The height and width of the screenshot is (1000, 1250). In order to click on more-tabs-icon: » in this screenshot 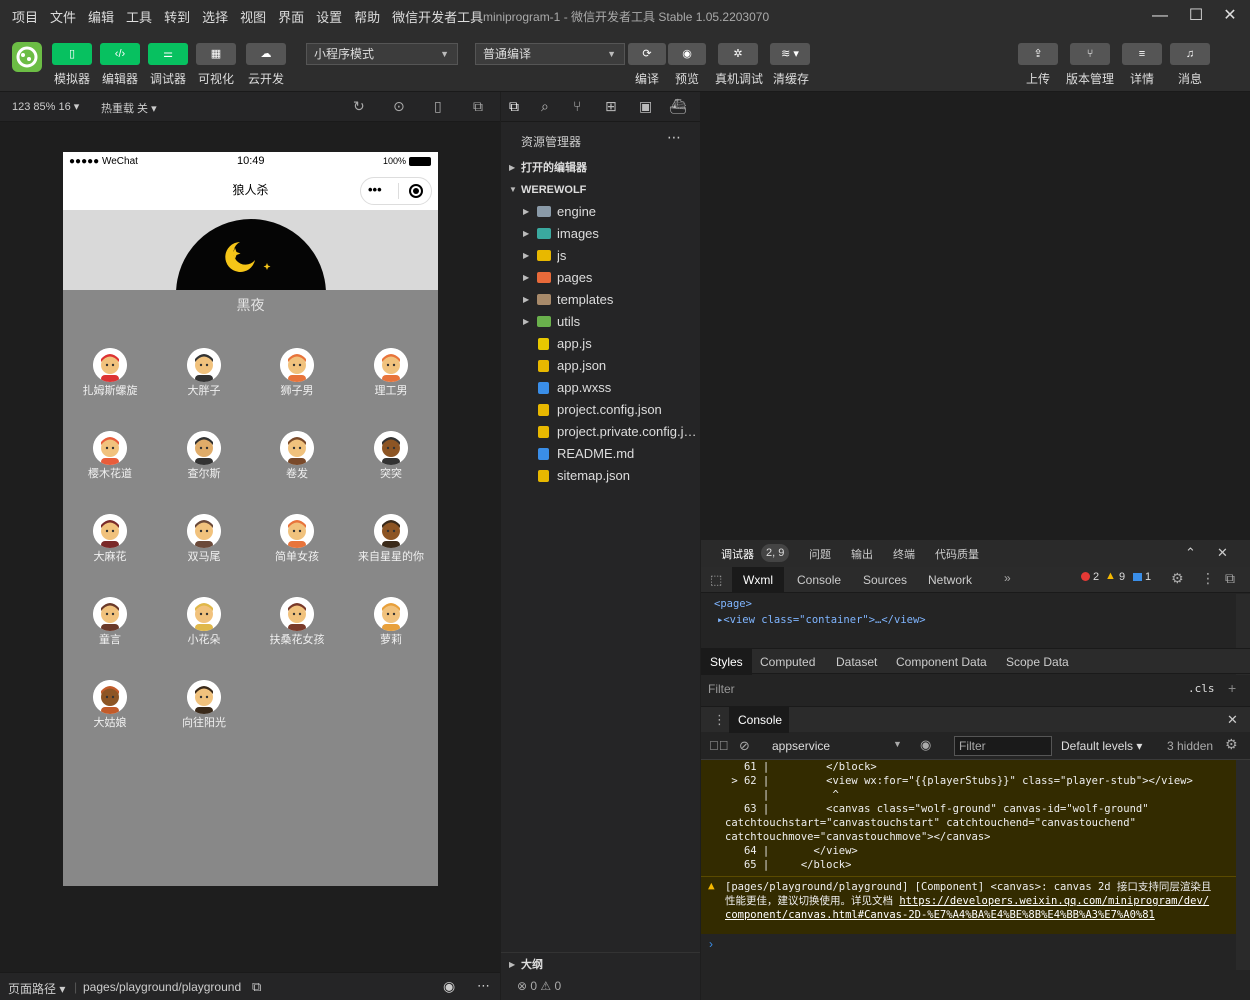, I will do `click(1007, 578)`.